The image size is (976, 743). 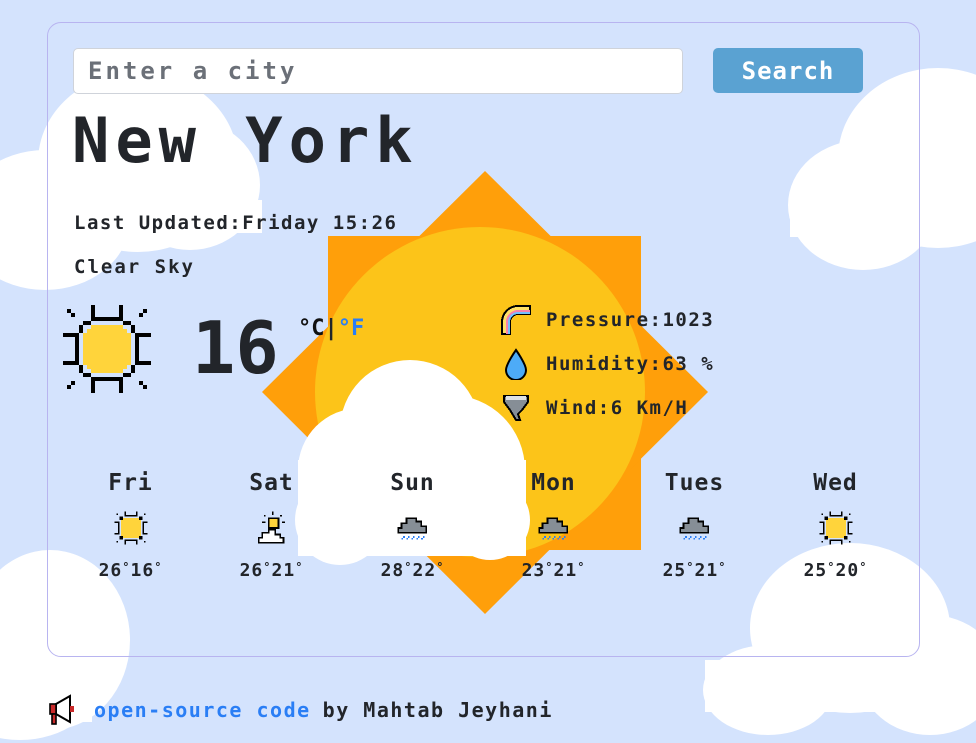 I want to click on forecast-min-temp: 16, so click(x=142, y=570).